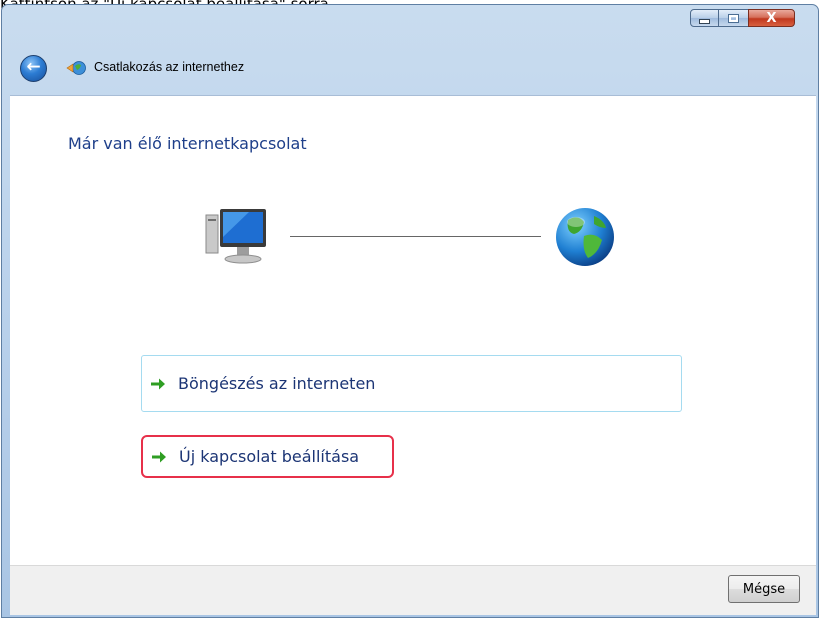 This screenshot has height=619, width=824. I want to click on connection-line, so click(415, 236).